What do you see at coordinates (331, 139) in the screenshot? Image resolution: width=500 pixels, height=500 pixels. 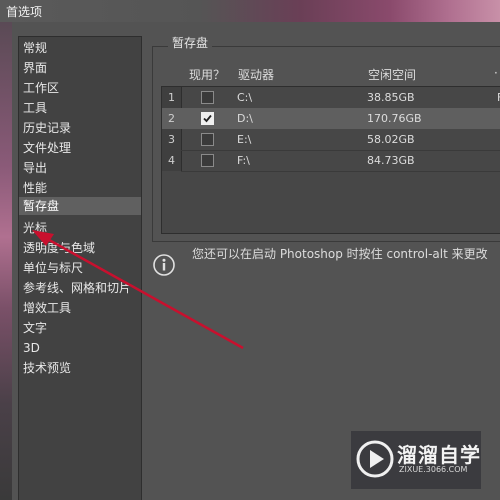 I see `scratch-disk-row: 3 E:\ 58.02GB` at bounding box center [331, 139].